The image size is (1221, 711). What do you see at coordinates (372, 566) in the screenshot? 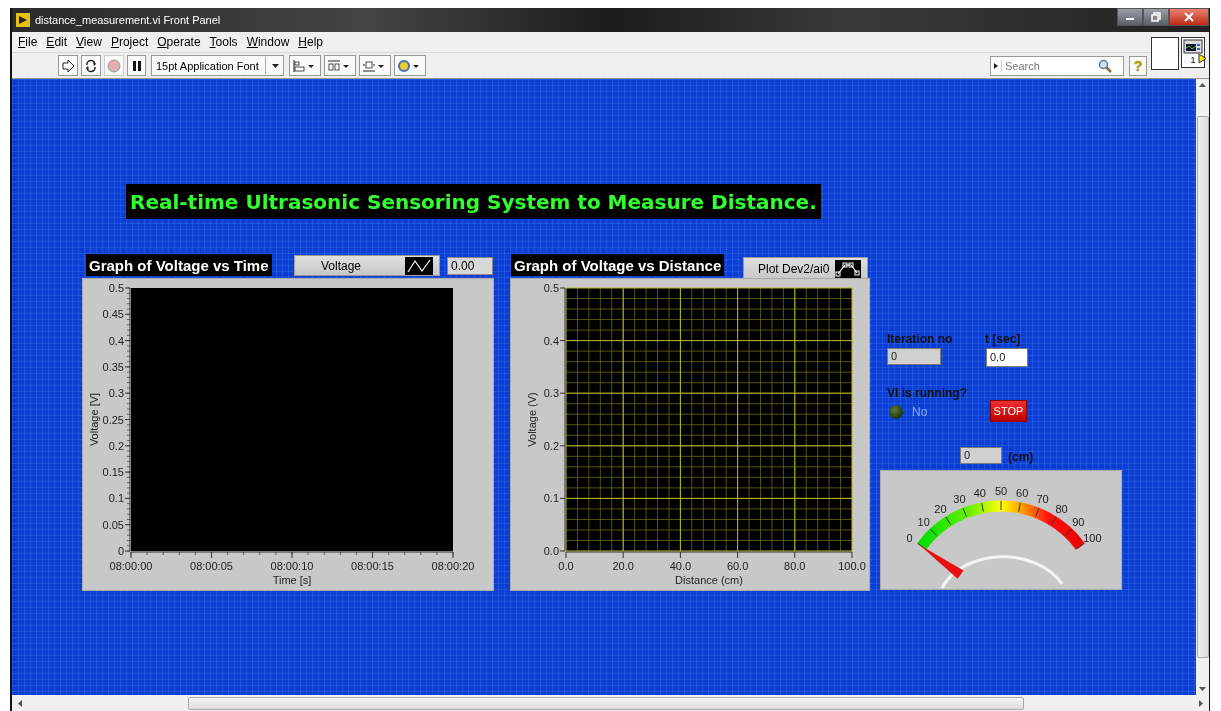
I see `tick-label: 08:00:15` at bounding box center [372, 566].